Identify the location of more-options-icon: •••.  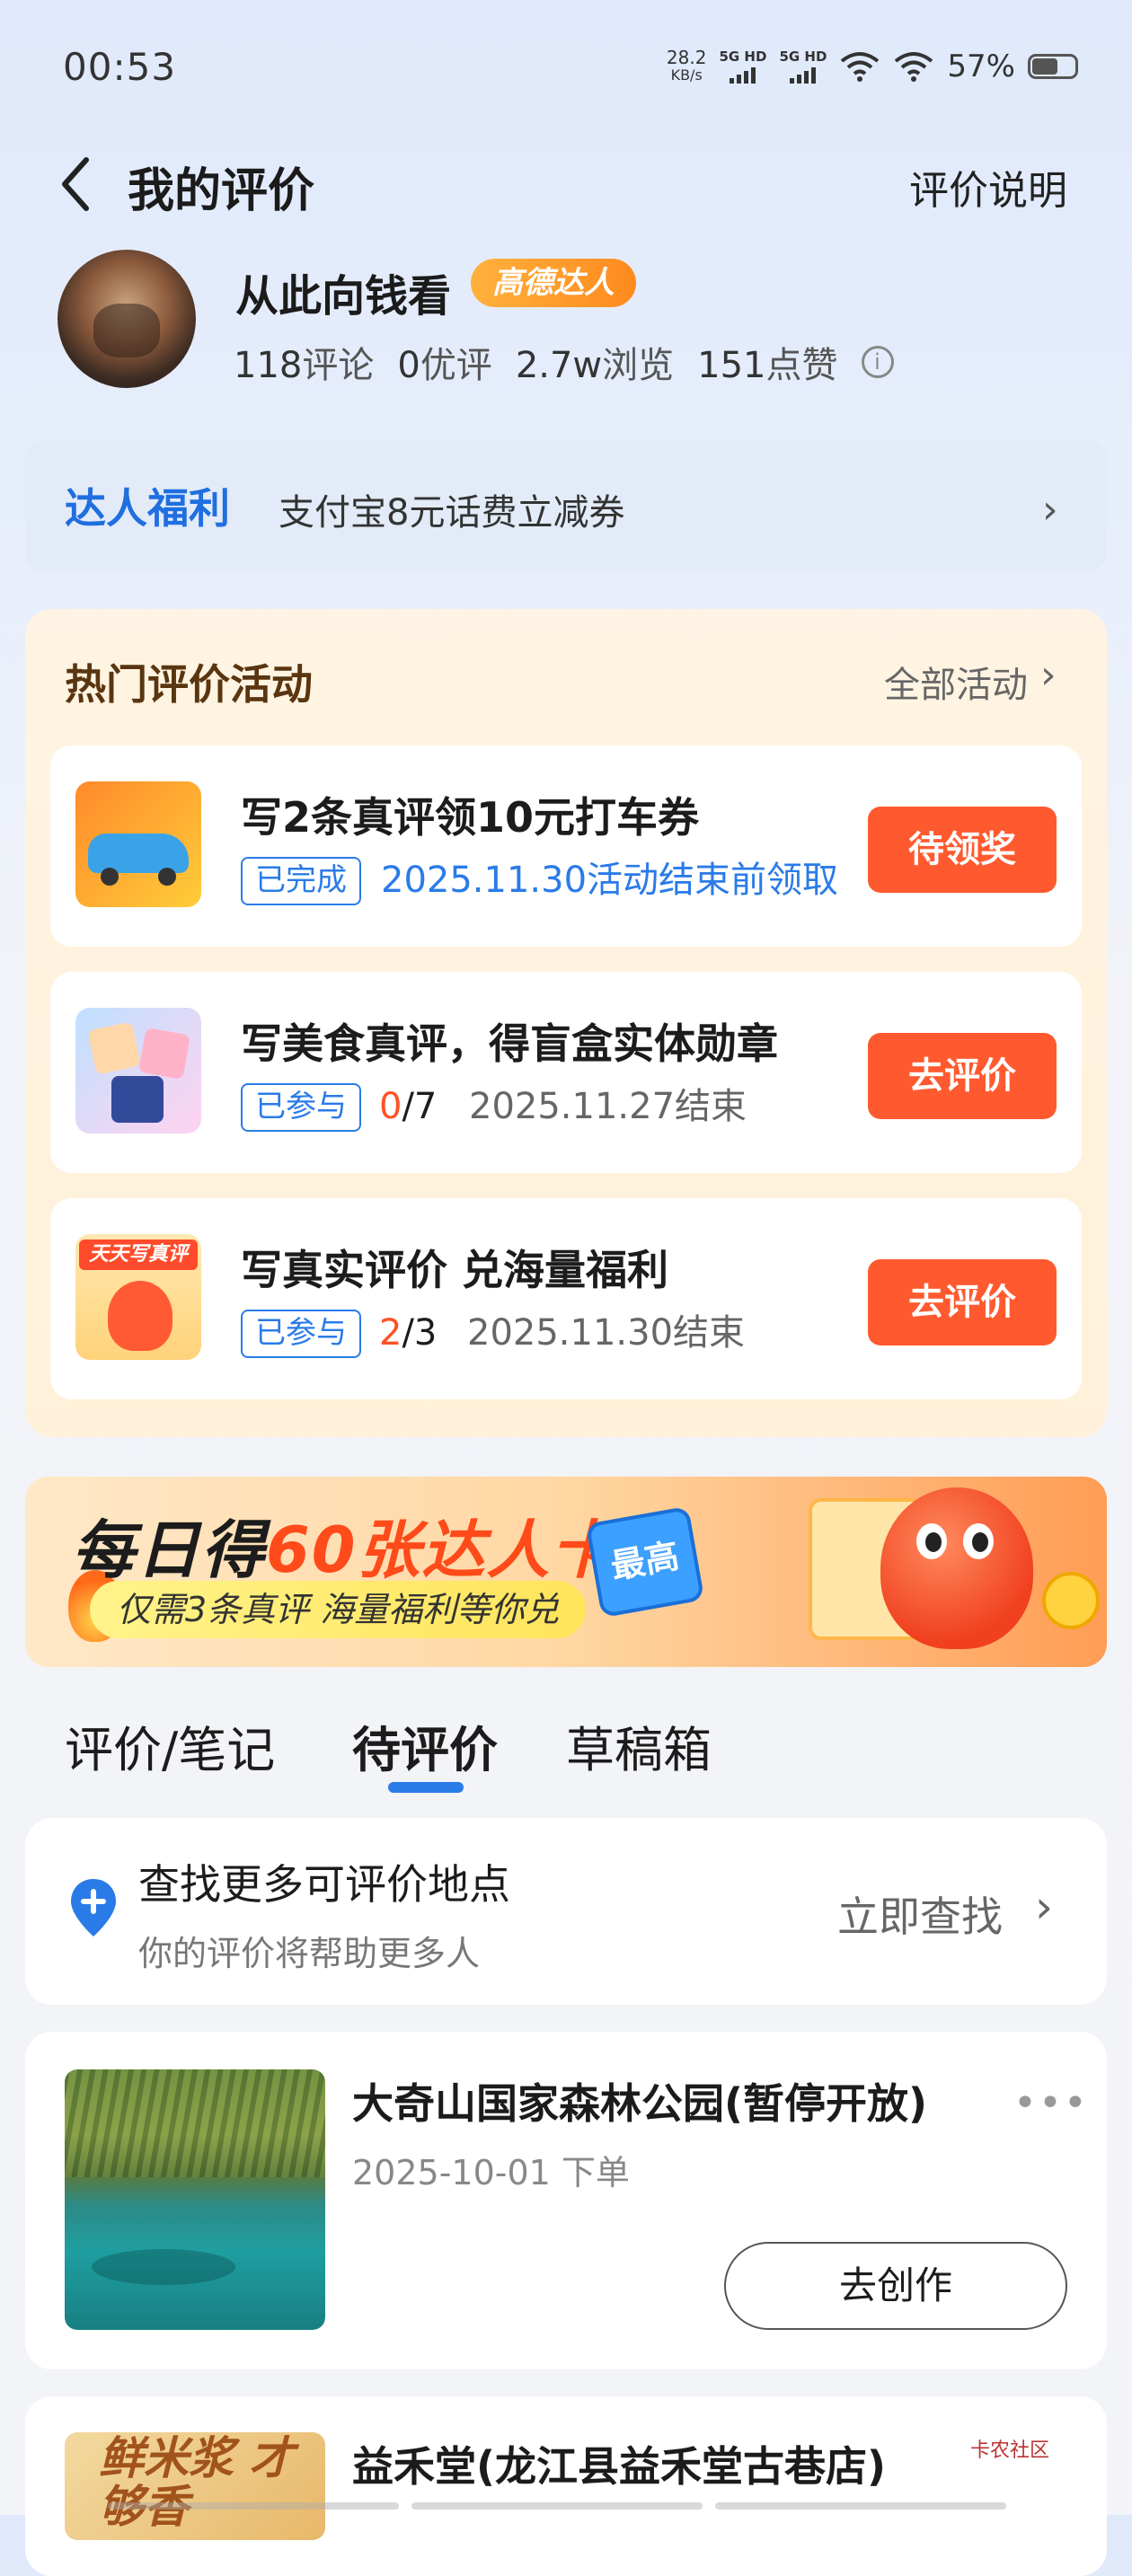
(1051, 2103).